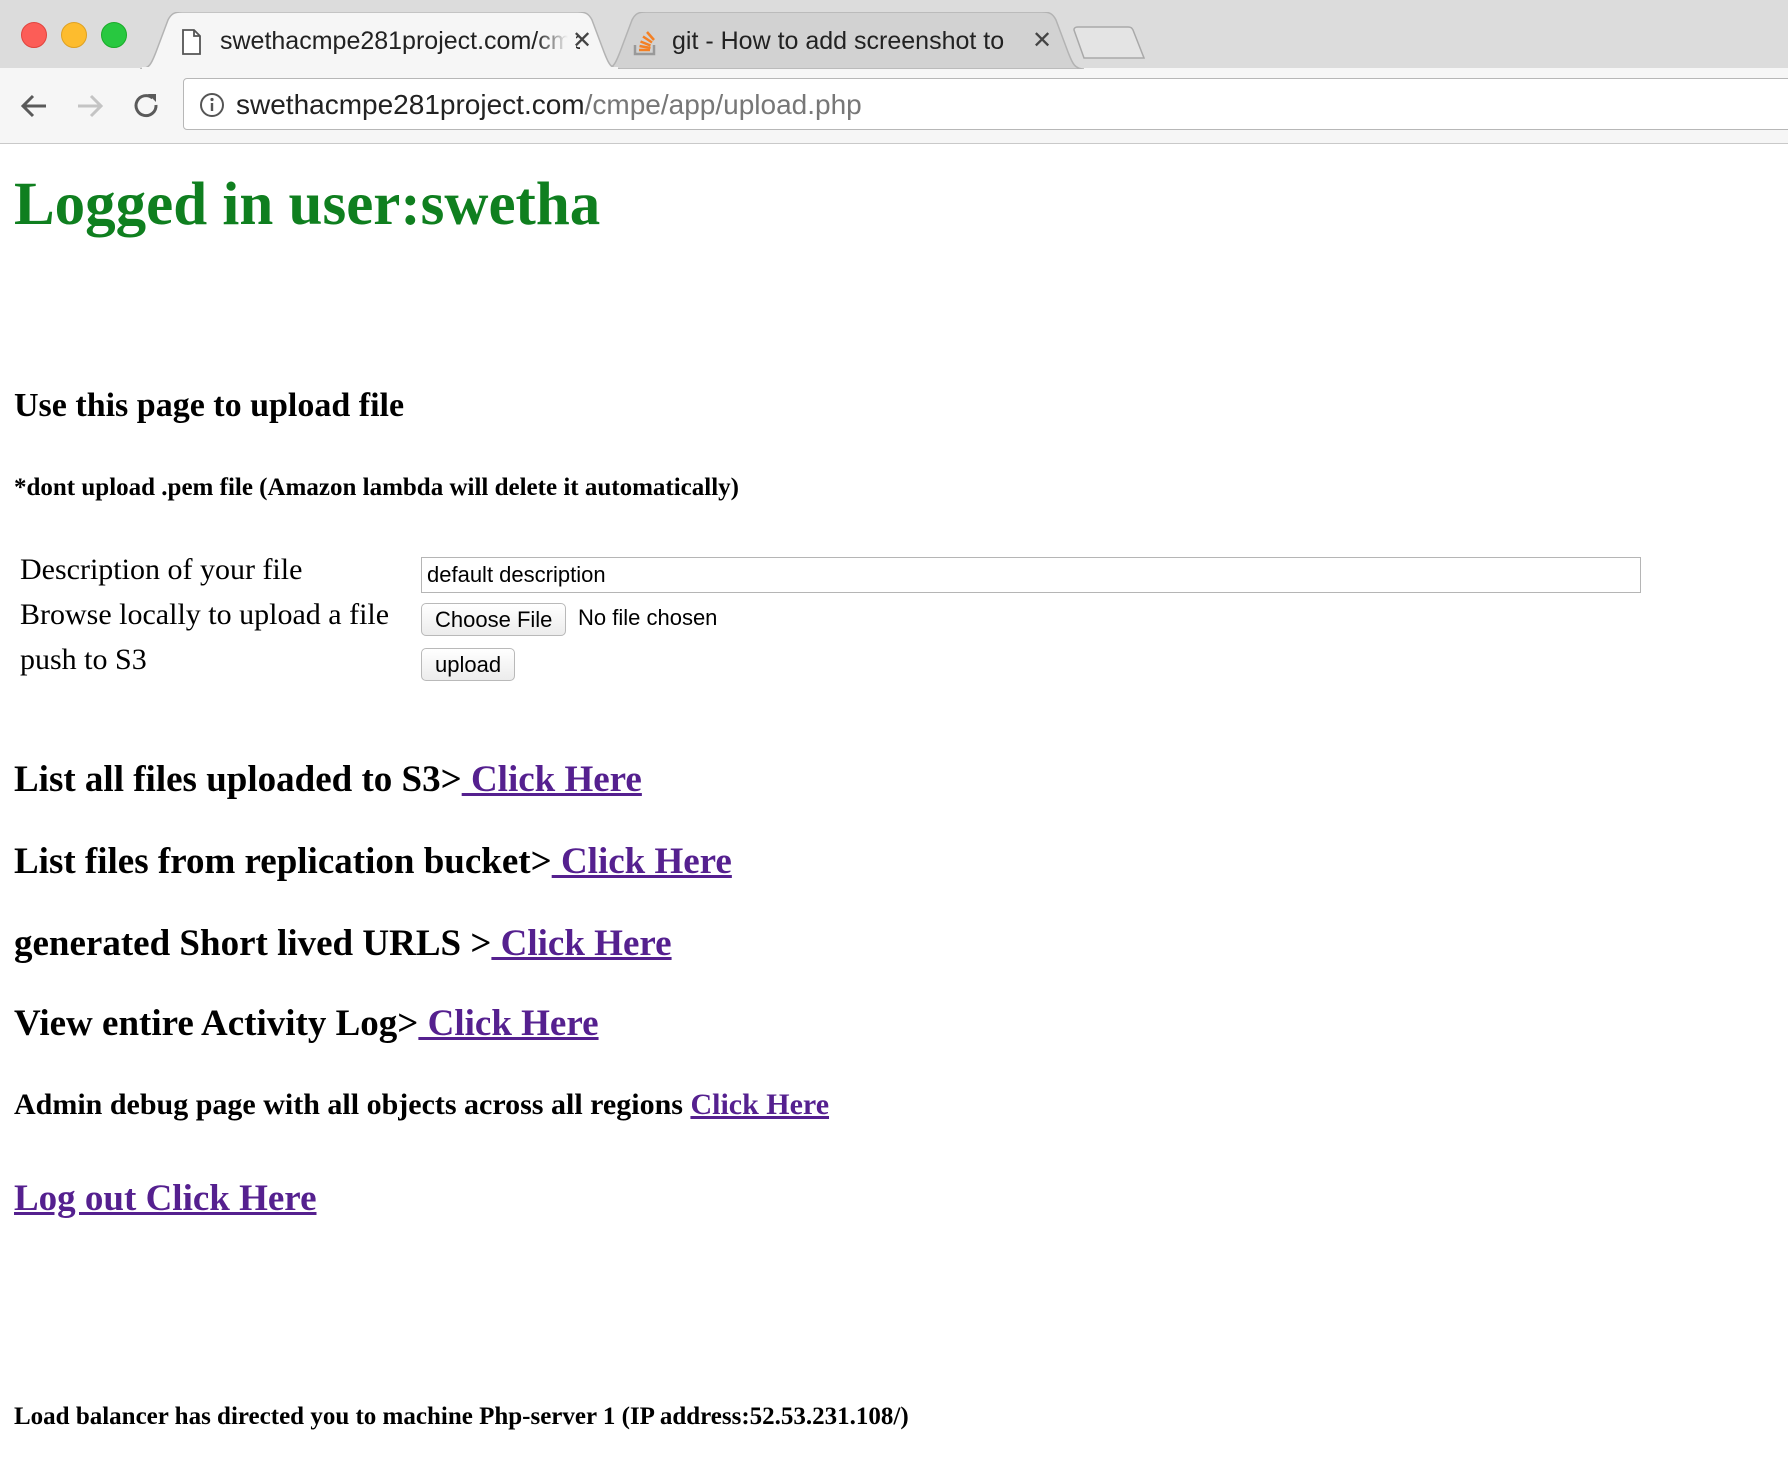 The width and height of the screenshot is (1788, 1480). What do you see at coordinates (1031, 575) in the screenshot?
I see `description-input` at bounding box center [1031, 575].